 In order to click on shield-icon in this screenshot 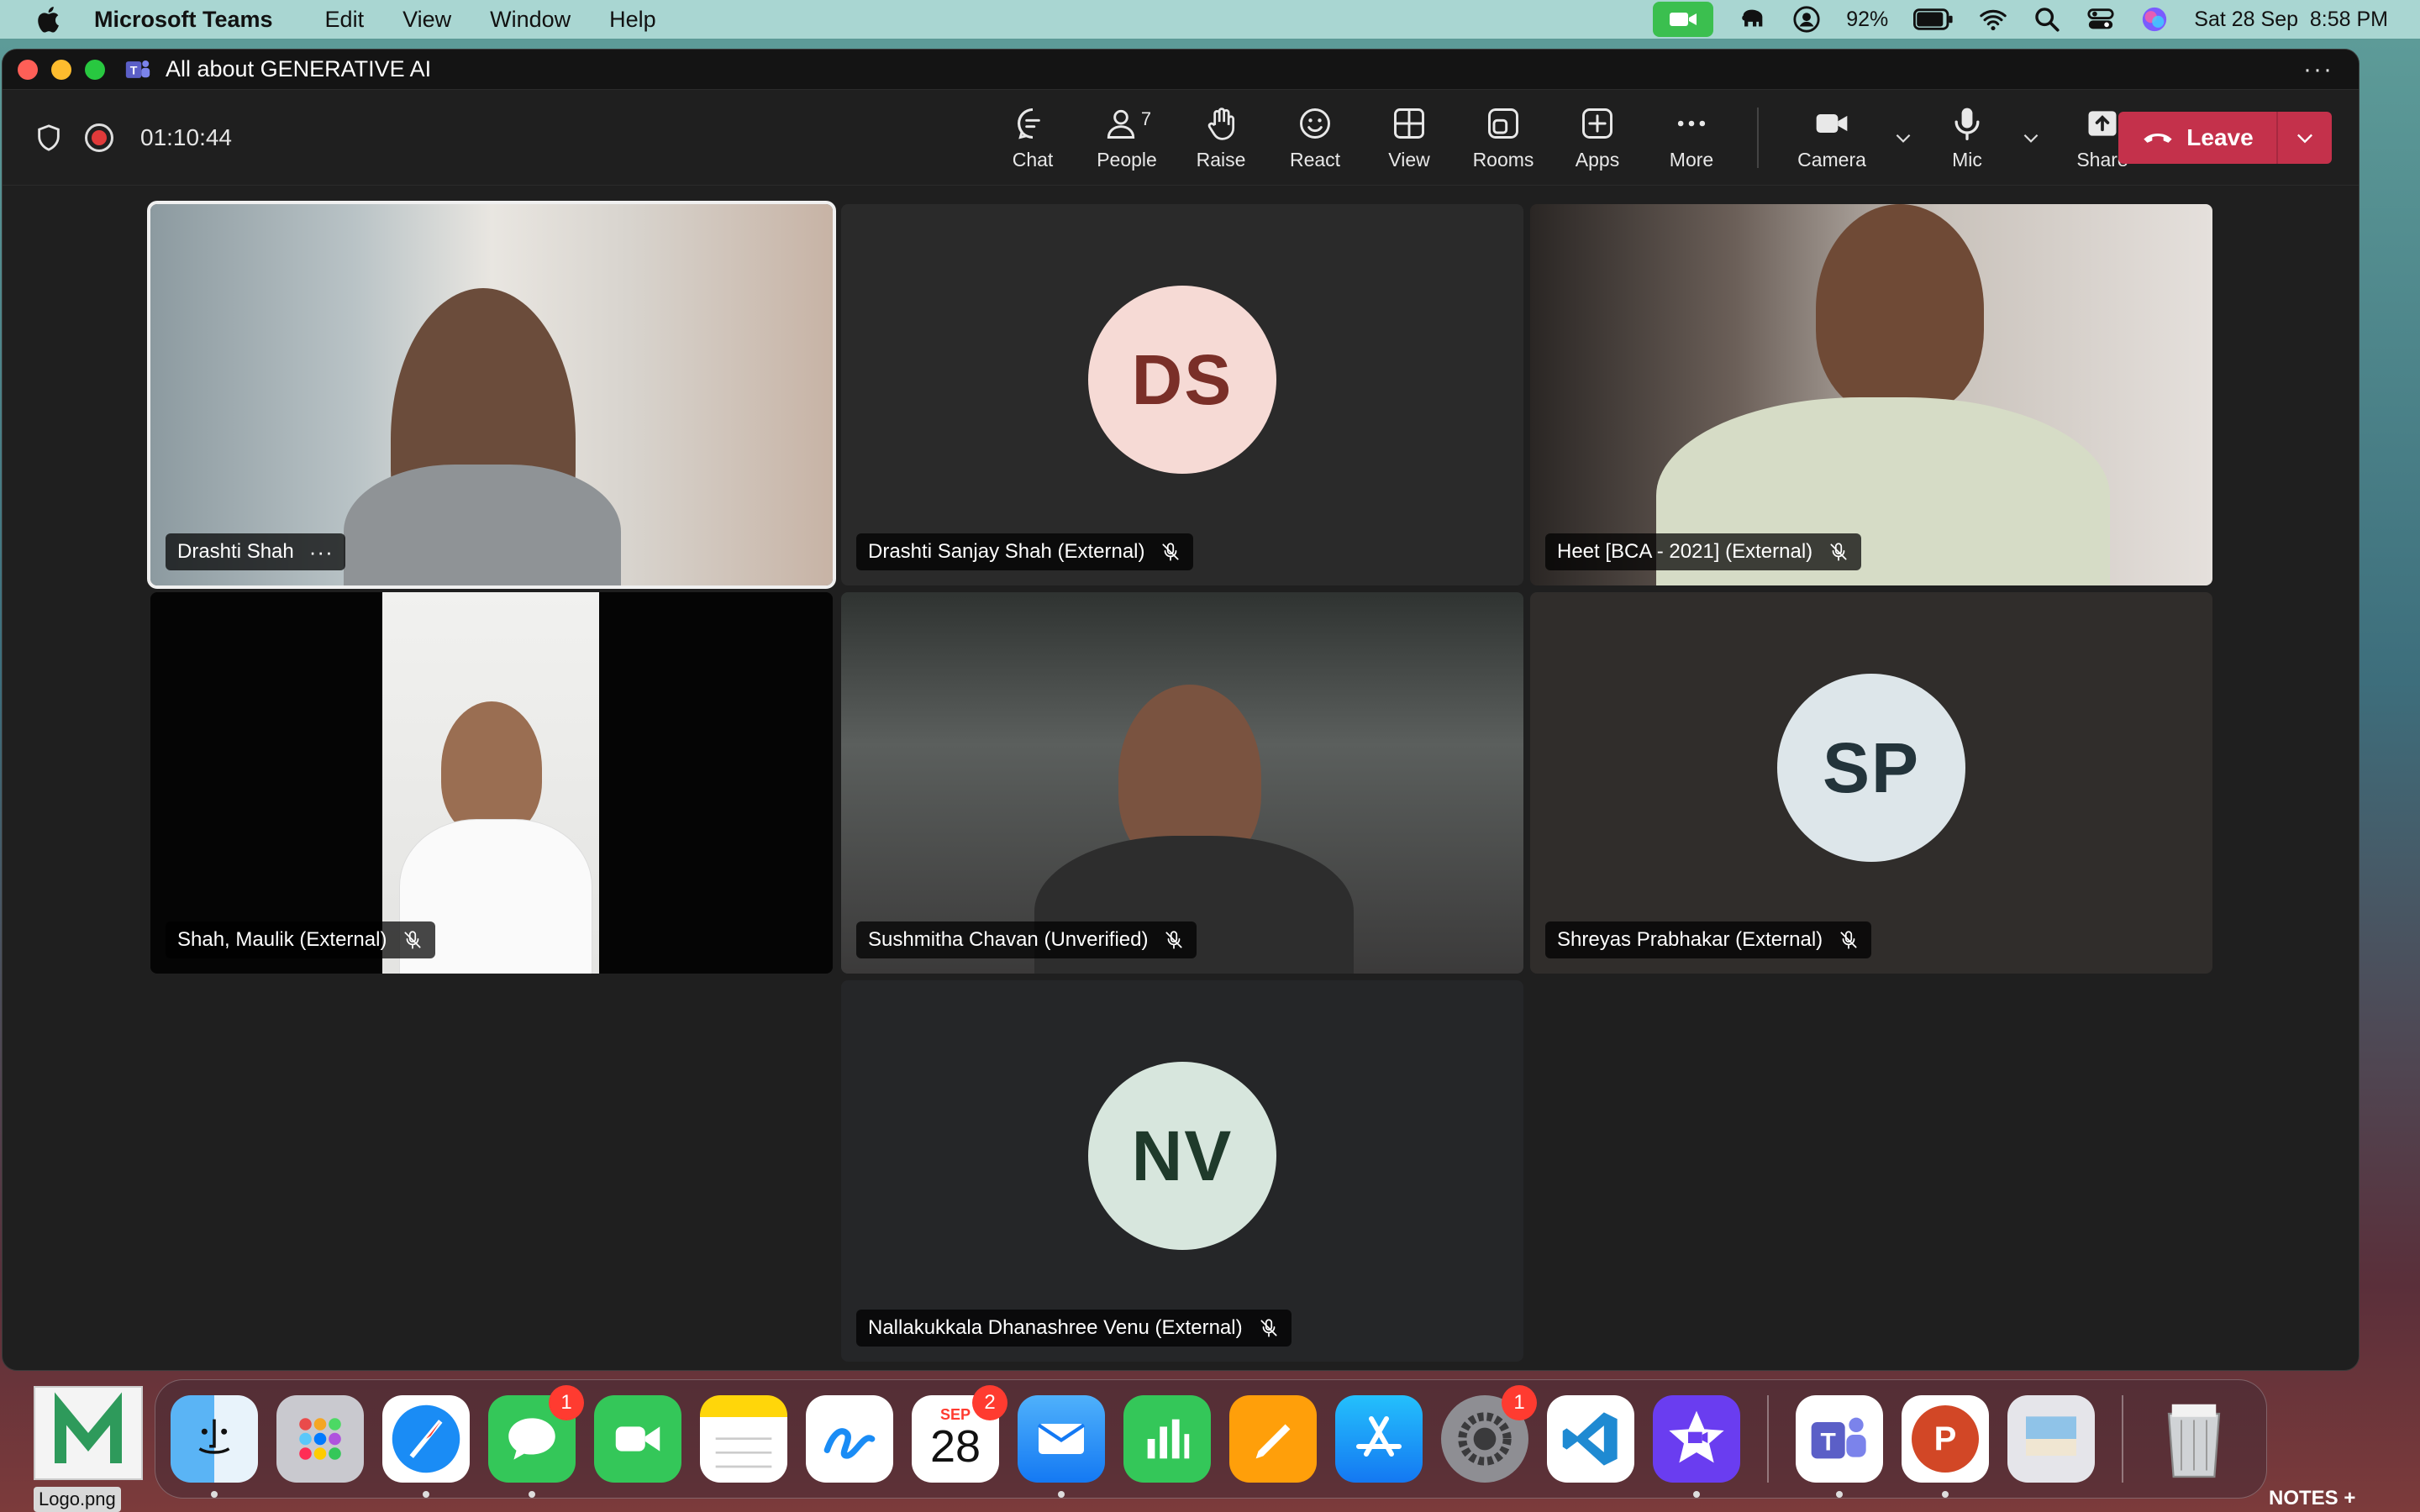, I will do `click(49, 137)`.